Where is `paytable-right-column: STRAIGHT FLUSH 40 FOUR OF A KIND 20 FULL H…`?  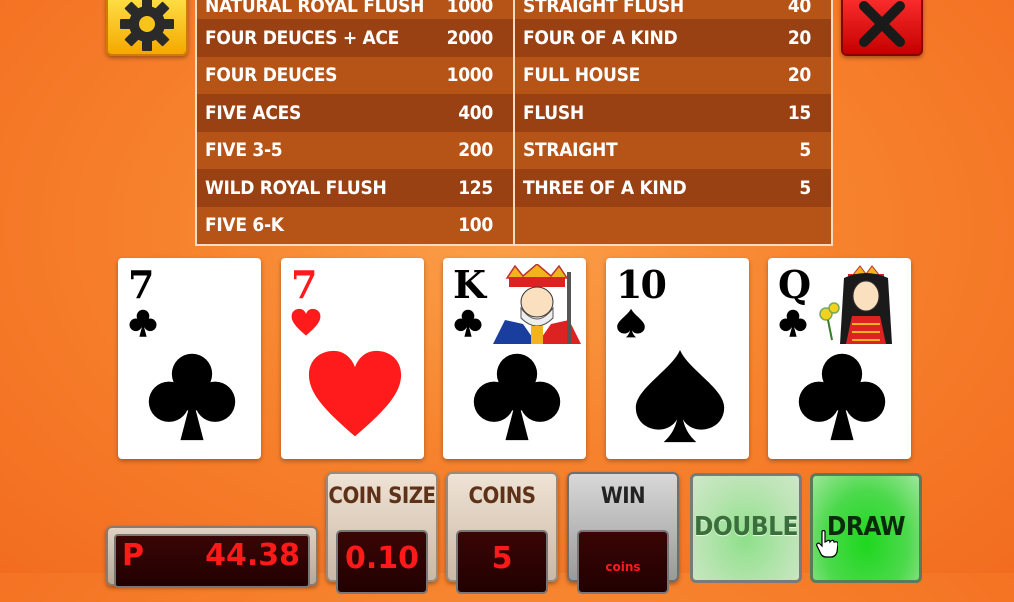
paytable-right-column: STRAIGHT FLUSH 40 FOUR OF A KIND 20 FULL H… is located at coordinates (672, 122).